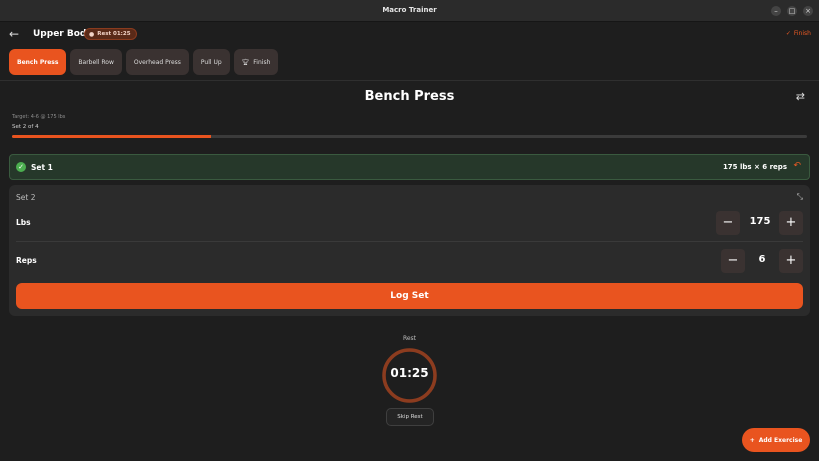  I want to click on tab-finish: 🏆︎ Finish, so click(256, 62).